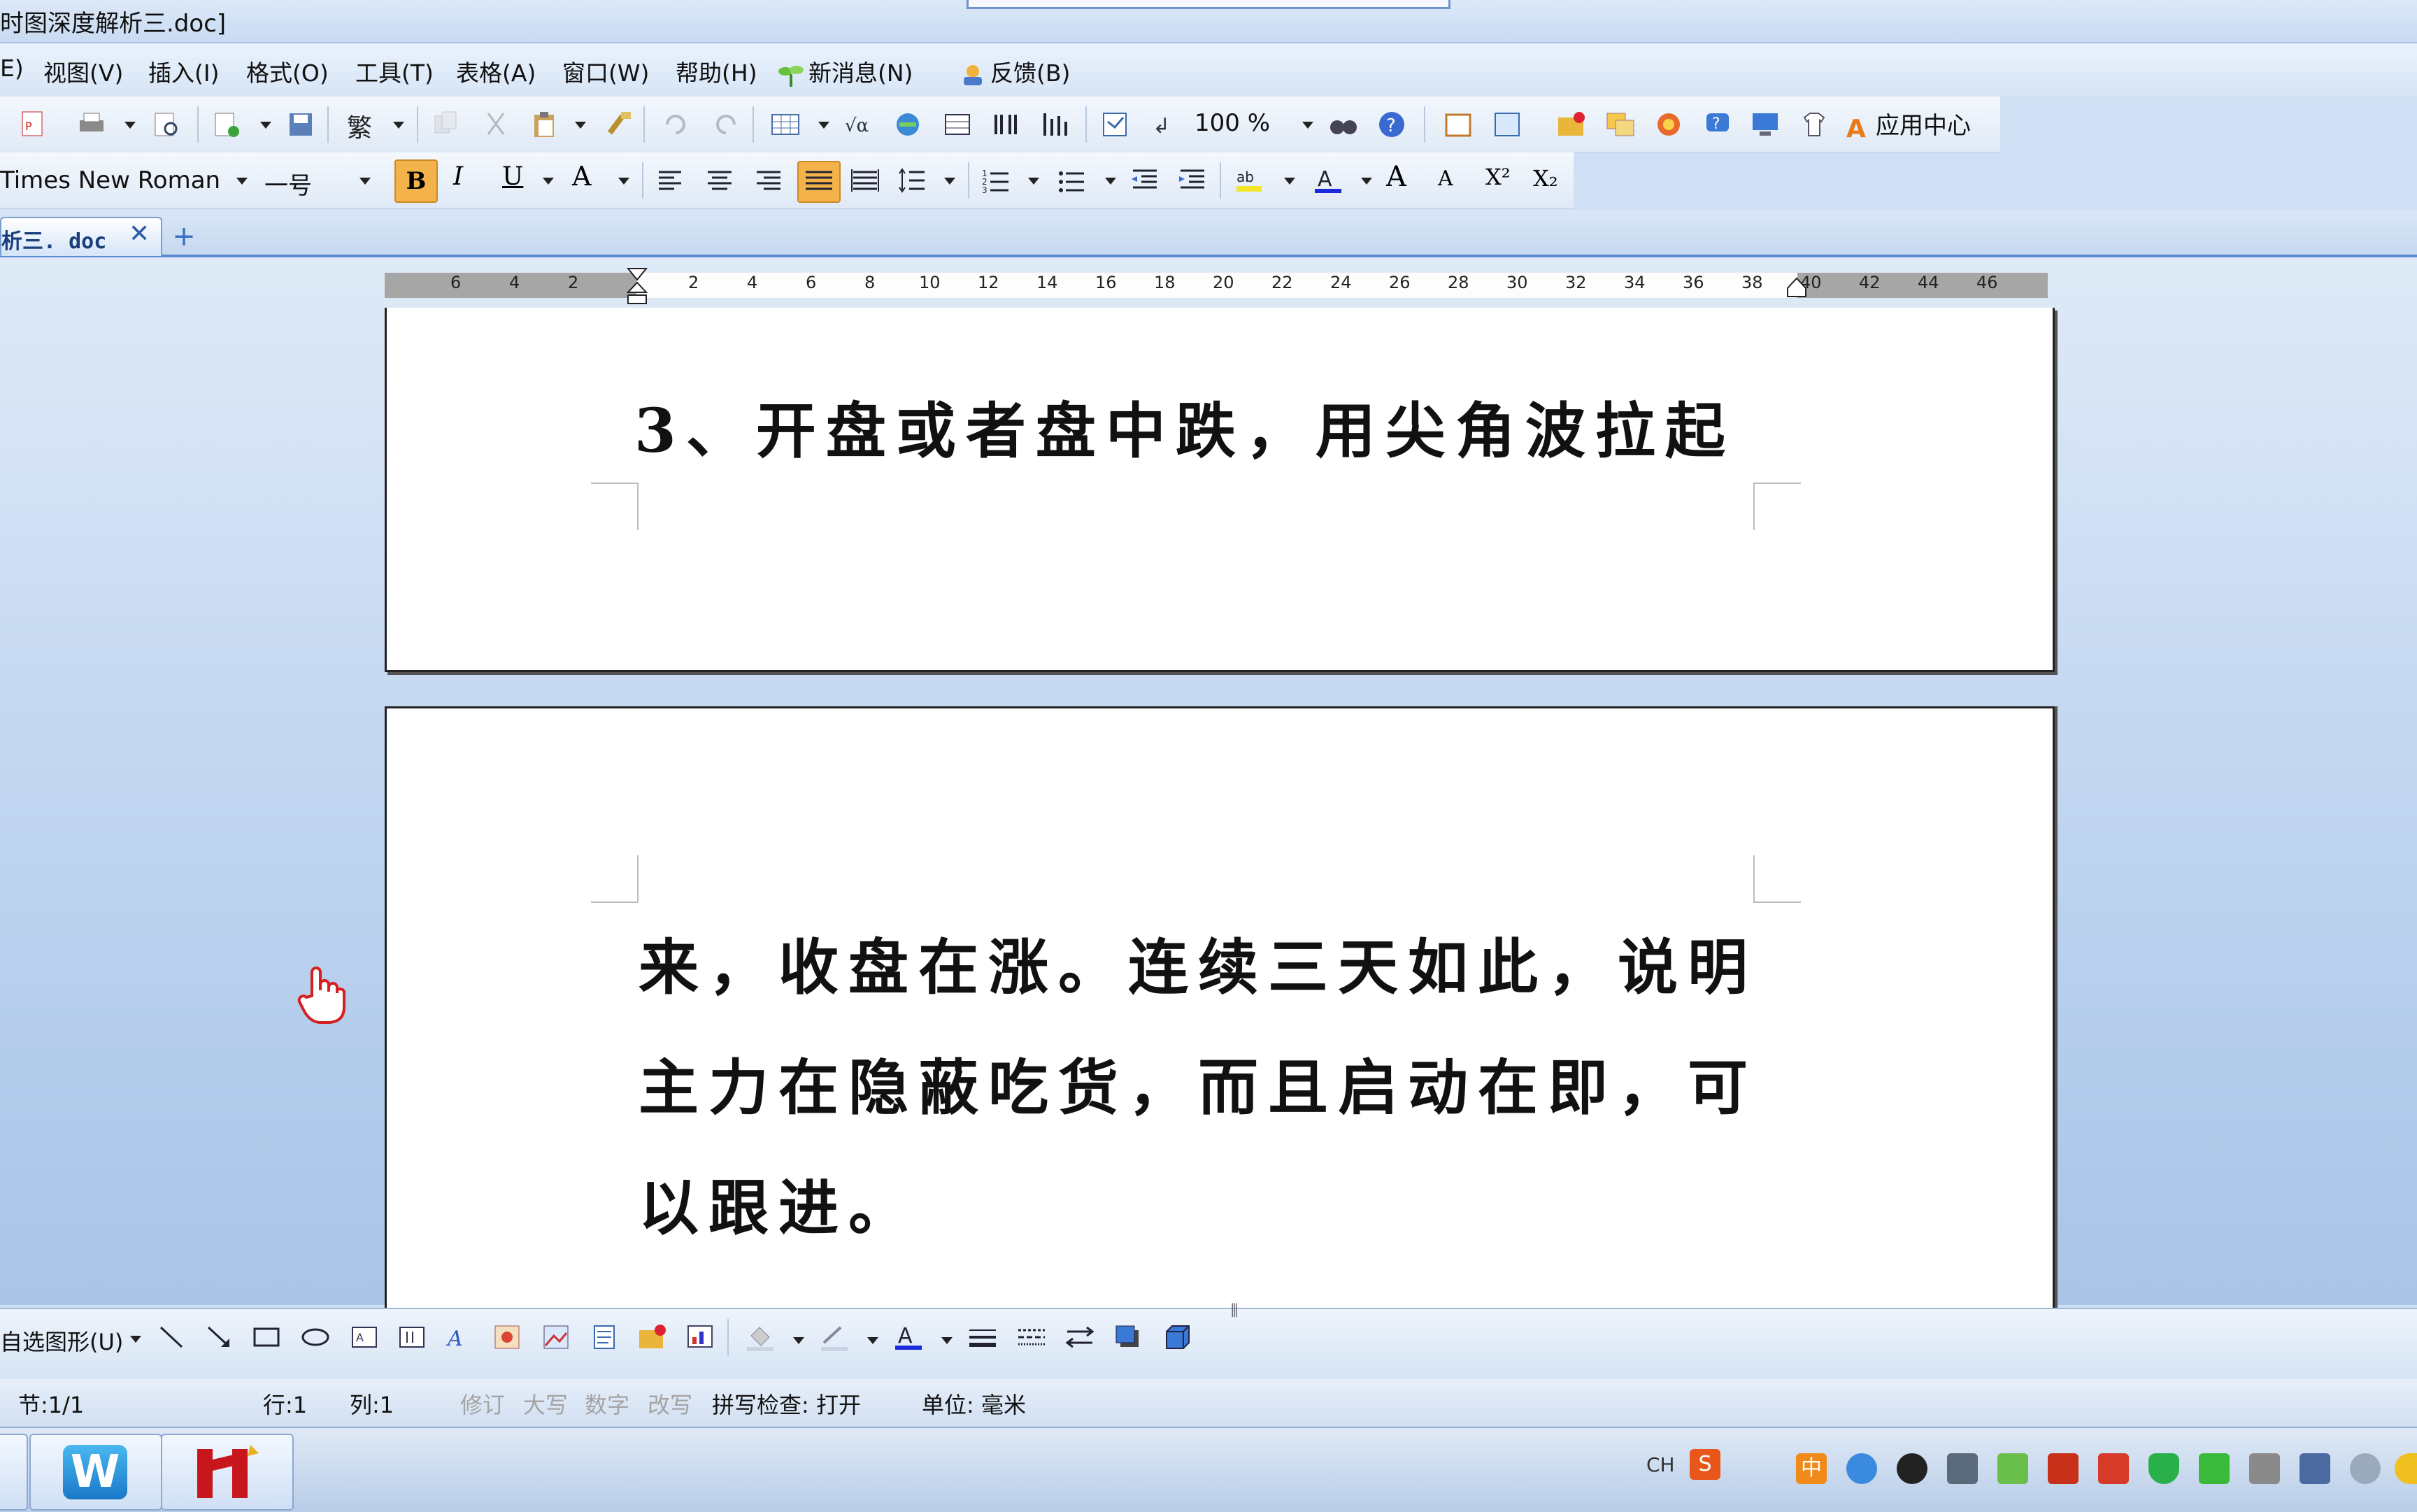 This screenshot has height=1512, width=2417. Describe the element at coordinates (1163, 125) in the screenshot. I see `show-hide-marks-icon: ↲` at that location.